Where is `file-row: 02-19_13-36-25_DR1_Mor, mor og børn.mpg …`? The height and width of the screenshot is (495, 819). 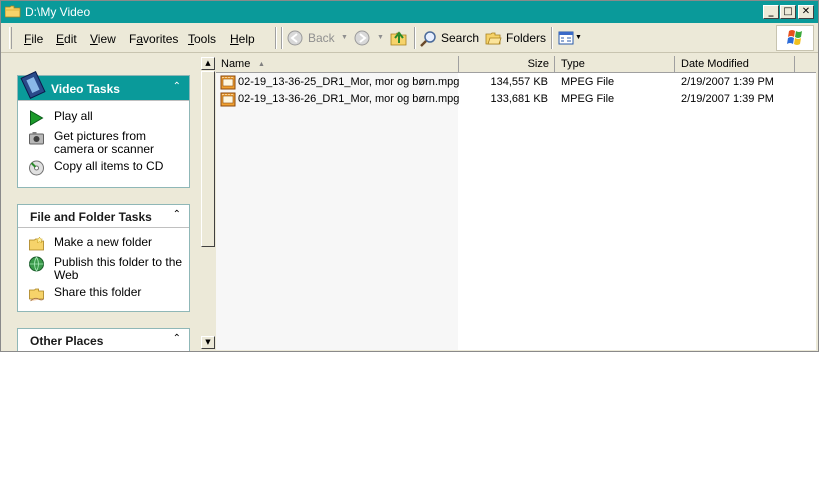 file-row: 02-19_13-36-25_DR1_Mor, mor og børn.mpg … is located at coordinates (516, 82).